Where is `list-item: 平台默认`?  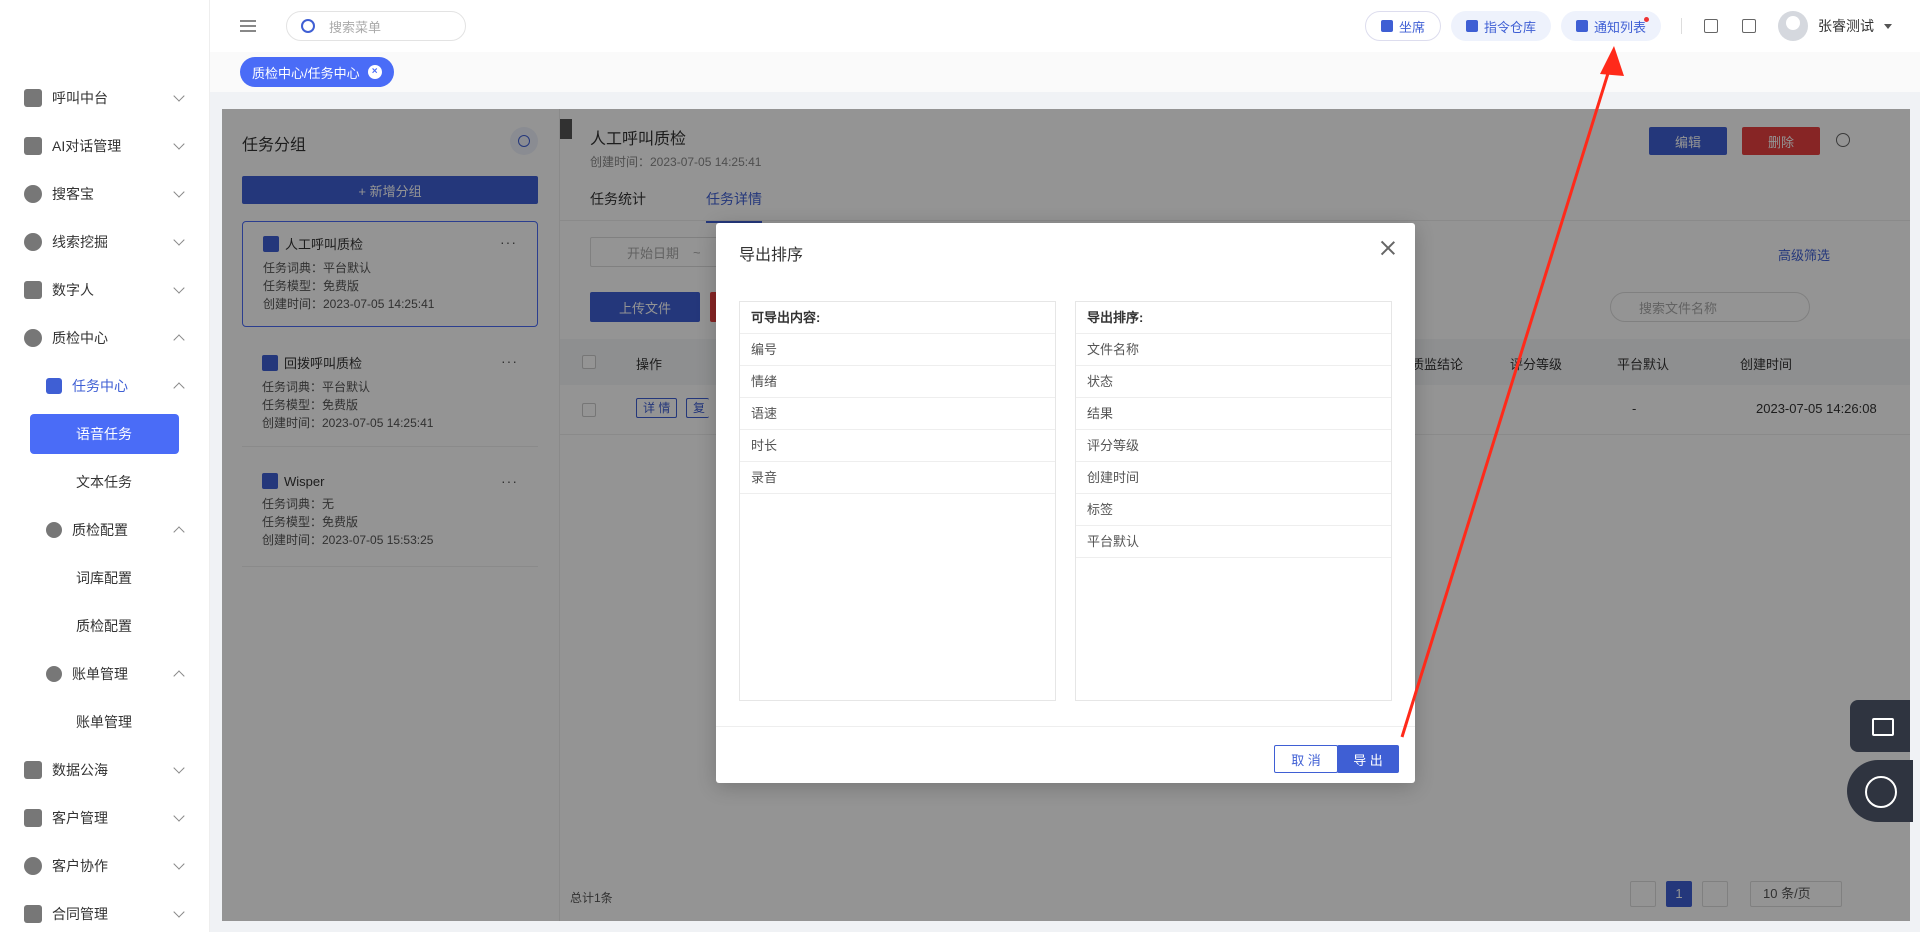
list-item: 平台默认 is located at coordinates (1233, 542).